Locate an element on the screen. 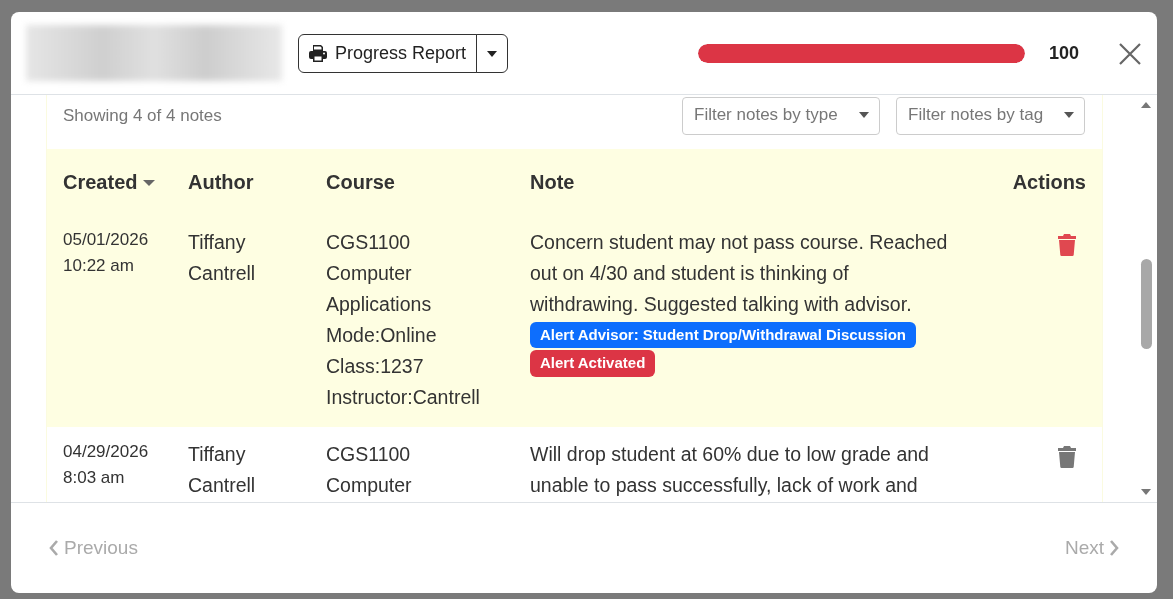 This screenshot has height=599, width=1173. scroll-up-icon is located at coordinates (1146, 104).